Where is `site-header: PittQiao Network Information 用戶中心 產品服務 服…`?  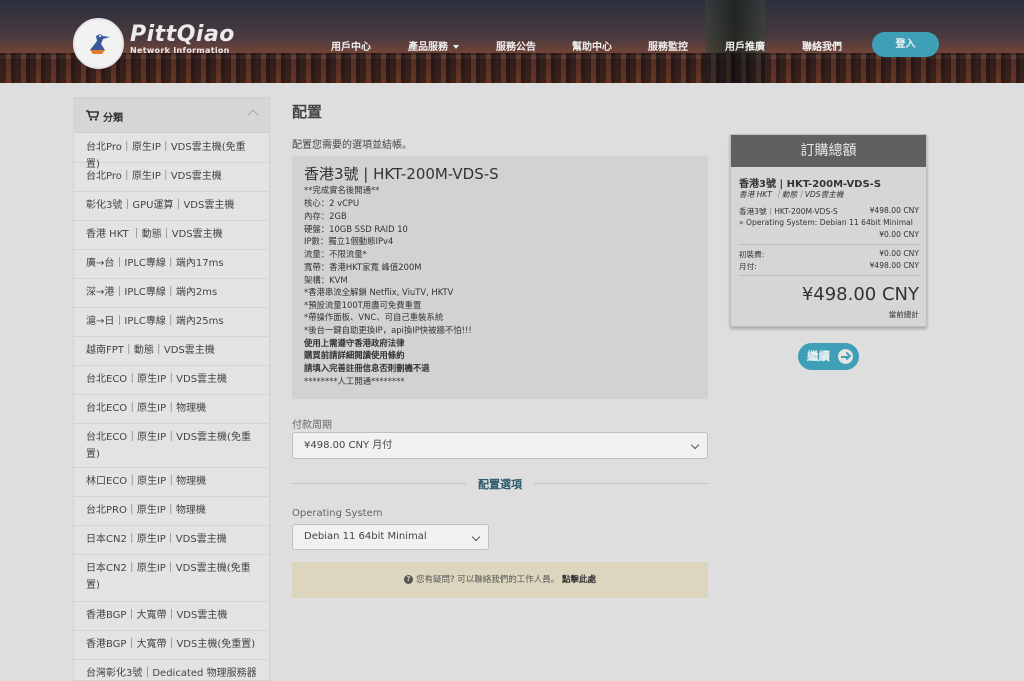 site-header: PittQiao Network Information 用戶中心 產品服務 服… is located at coordinates (512, 41).